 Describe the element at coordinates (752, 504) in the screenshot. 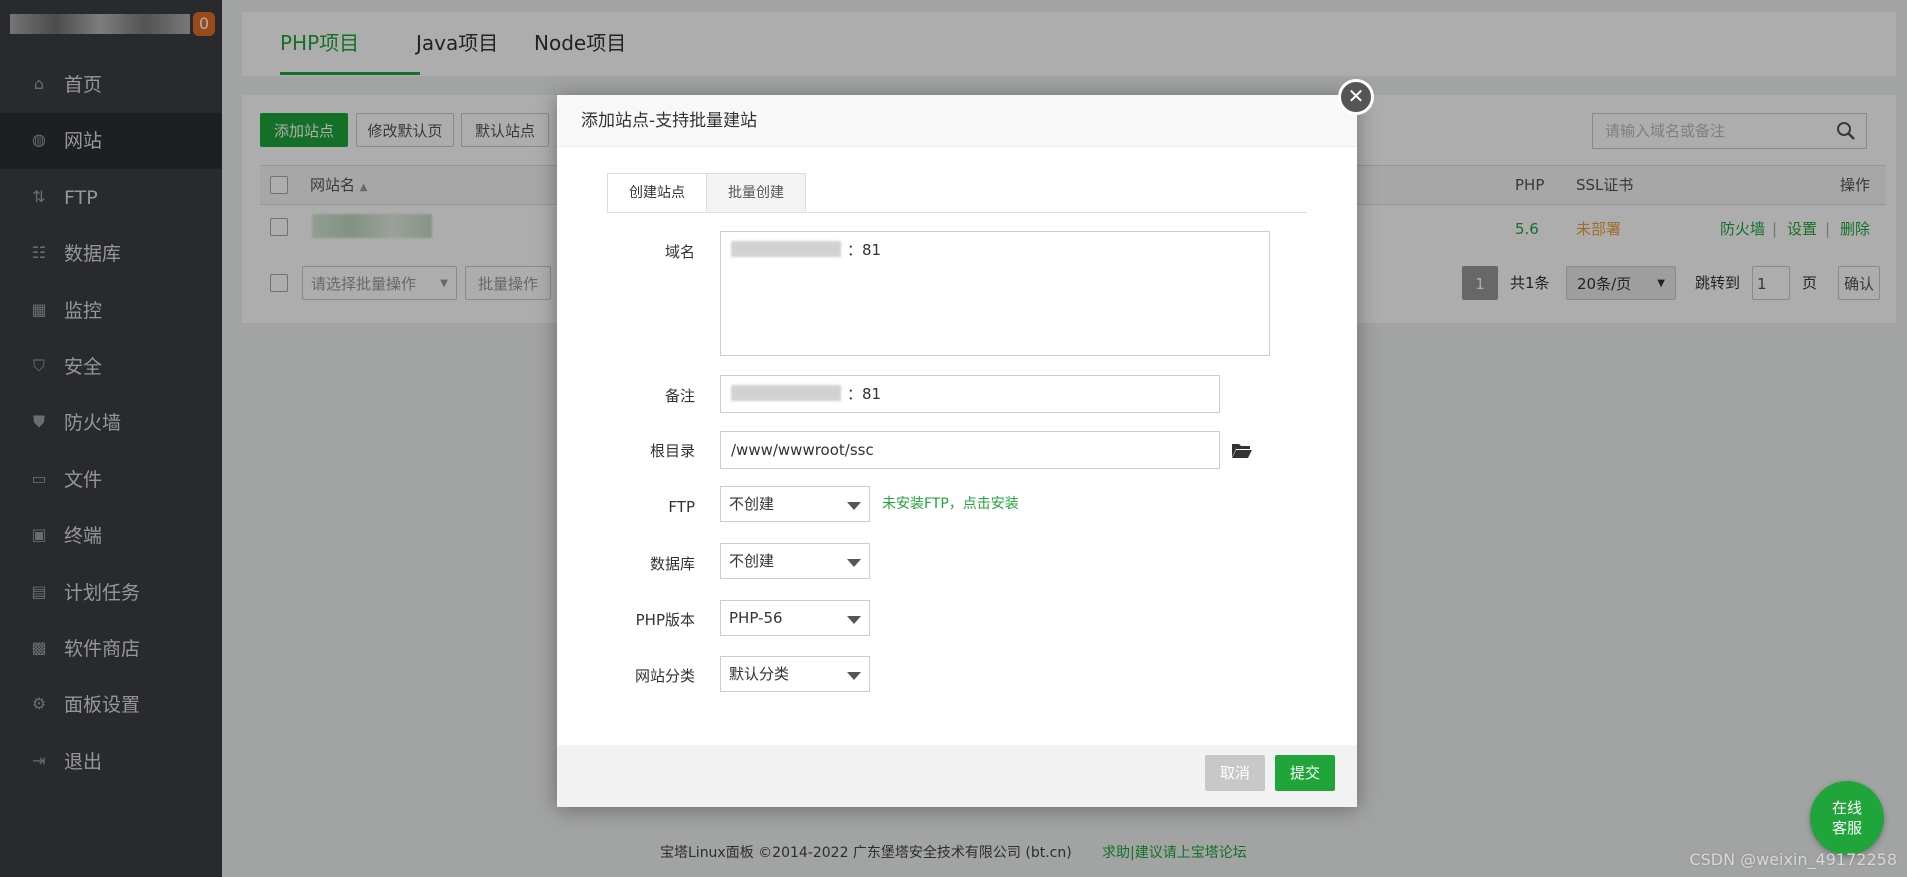

I see `ftp-select-value: 不创建` at that location.